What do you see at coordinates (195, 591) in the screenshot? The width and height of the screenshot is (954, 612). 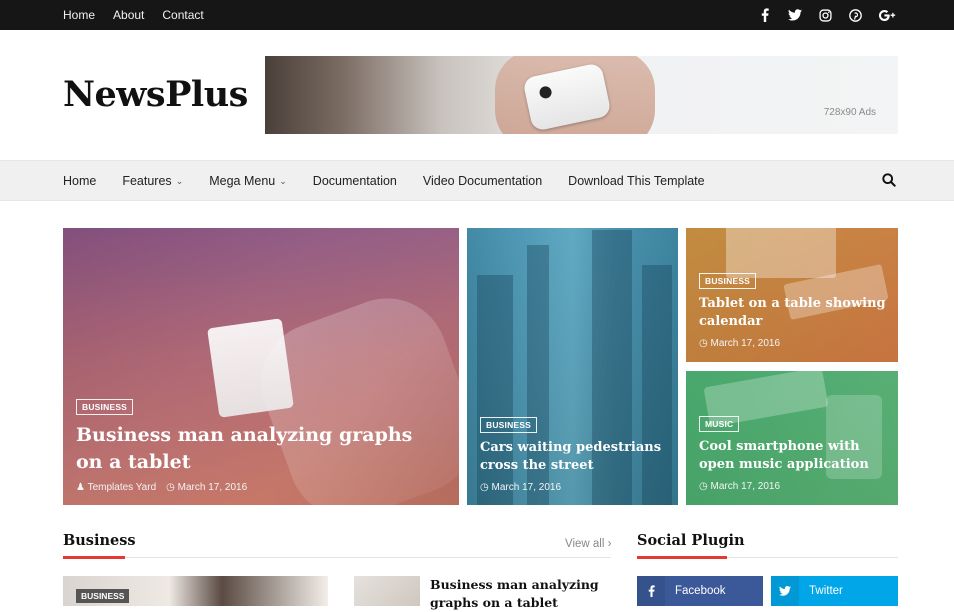 I see `business-post-image: BUSINESS` at bounding box center [195, 591].